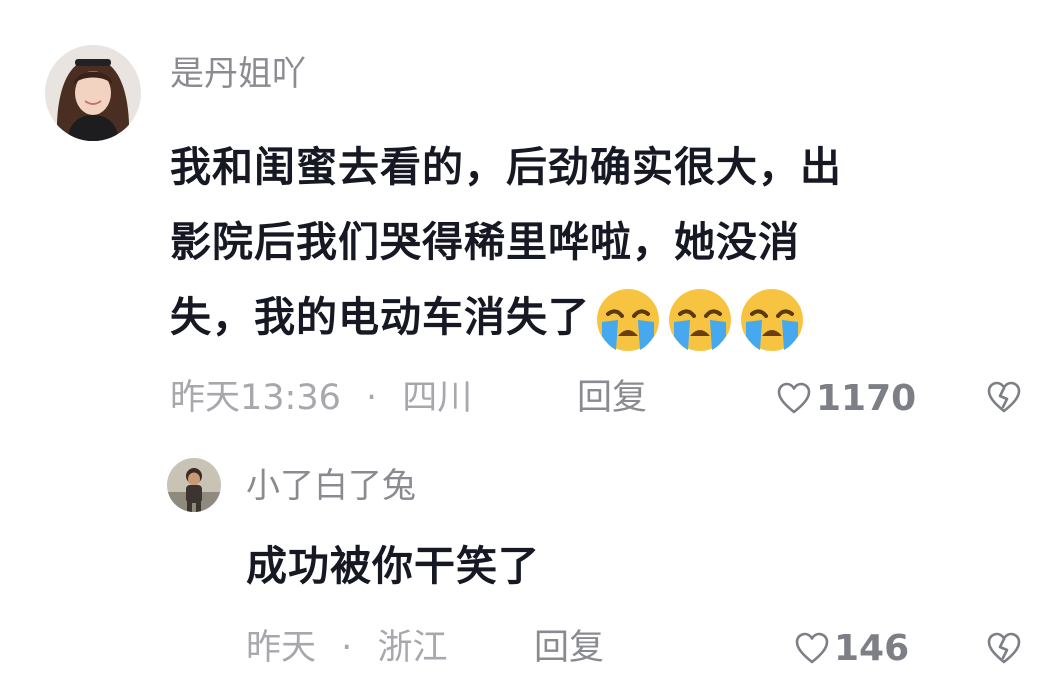 This screenshot has width=1048, height=693. I want to click on comment-meta: 昨天 · 浙江, so click(346, 648).